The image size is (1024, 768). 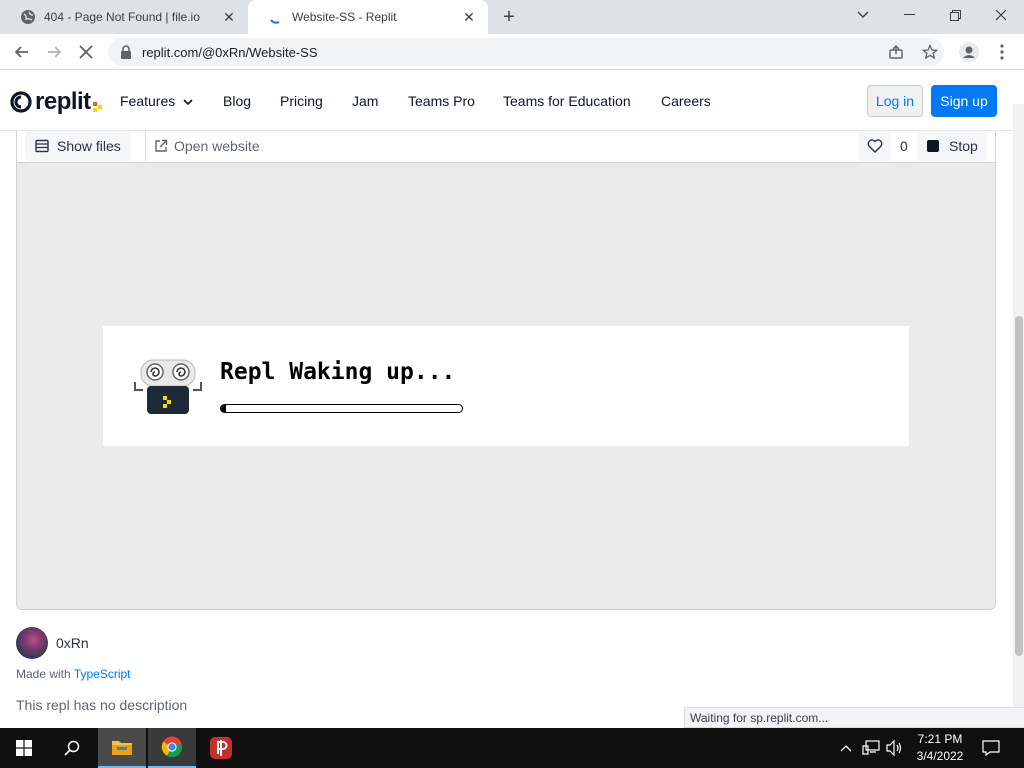 What do you see at coordinates (172, 748) in the screenshot?
I see `chrome-icon` at bounding box center [172, 748].